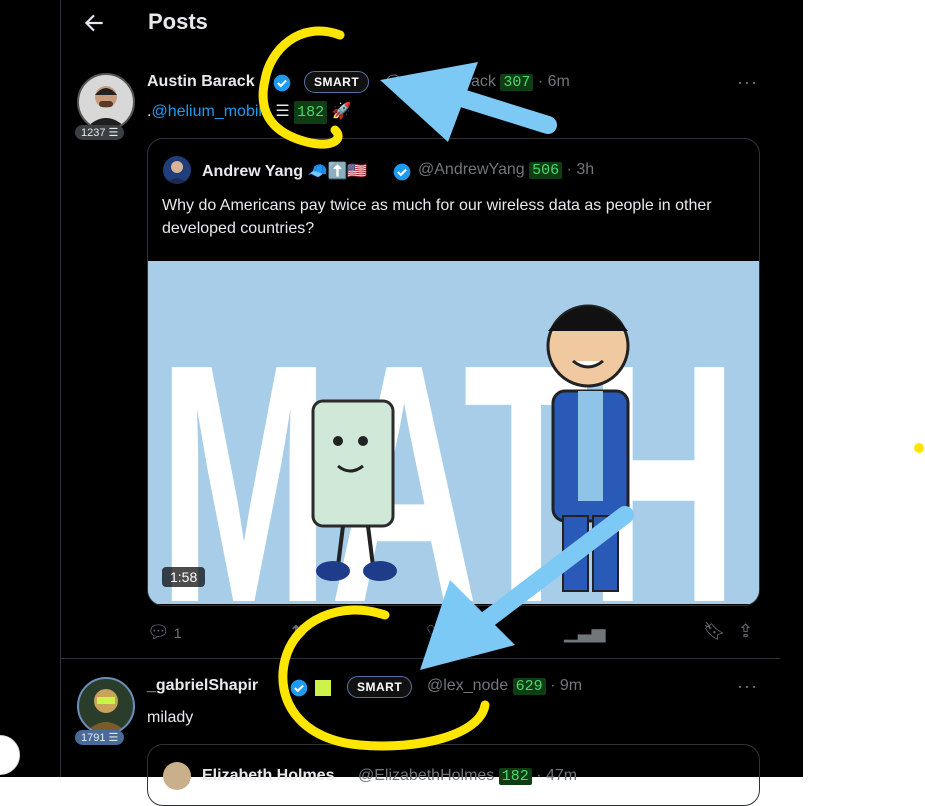 The height and width of the screenshot is (806, 925). I want to click on post-time: · 47m, so click(556, 775).